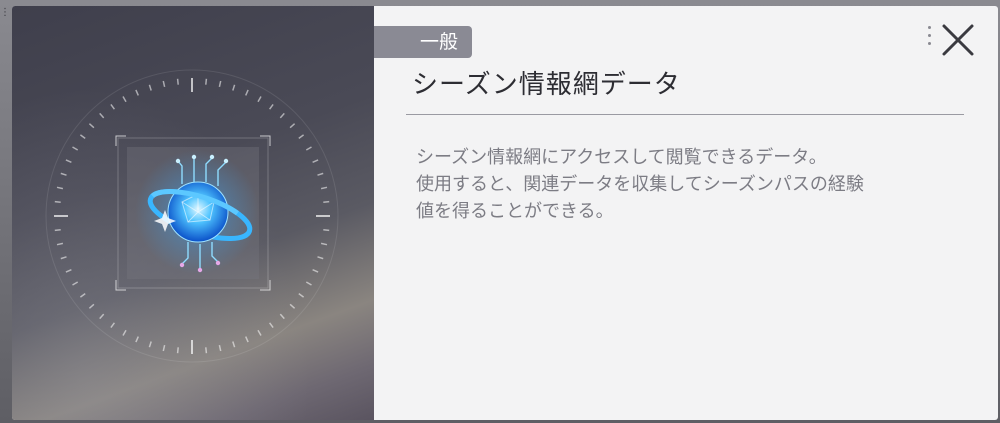 Image resolution: width=1000 pixels, height=423 pixels. I want to click on title-divider, so click(685, 114).